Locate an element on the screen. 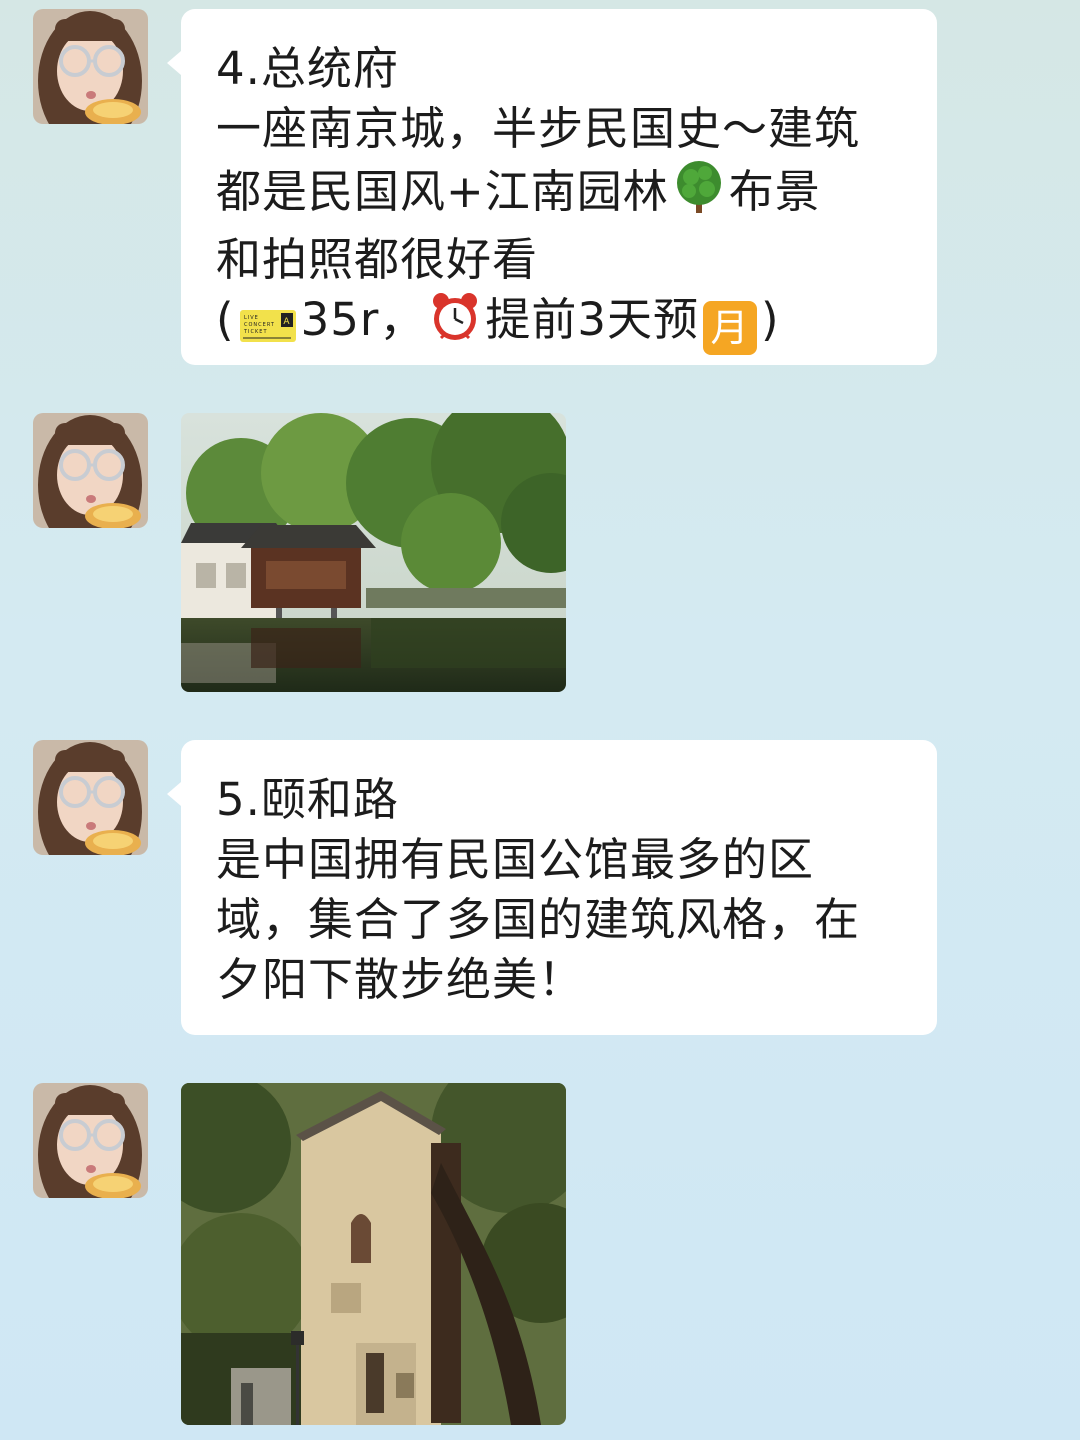 The width and height of the screenshot is (1080, 1440). message-line: 都是民国风+江南园林 布景 is located at coordinates (559, 194).